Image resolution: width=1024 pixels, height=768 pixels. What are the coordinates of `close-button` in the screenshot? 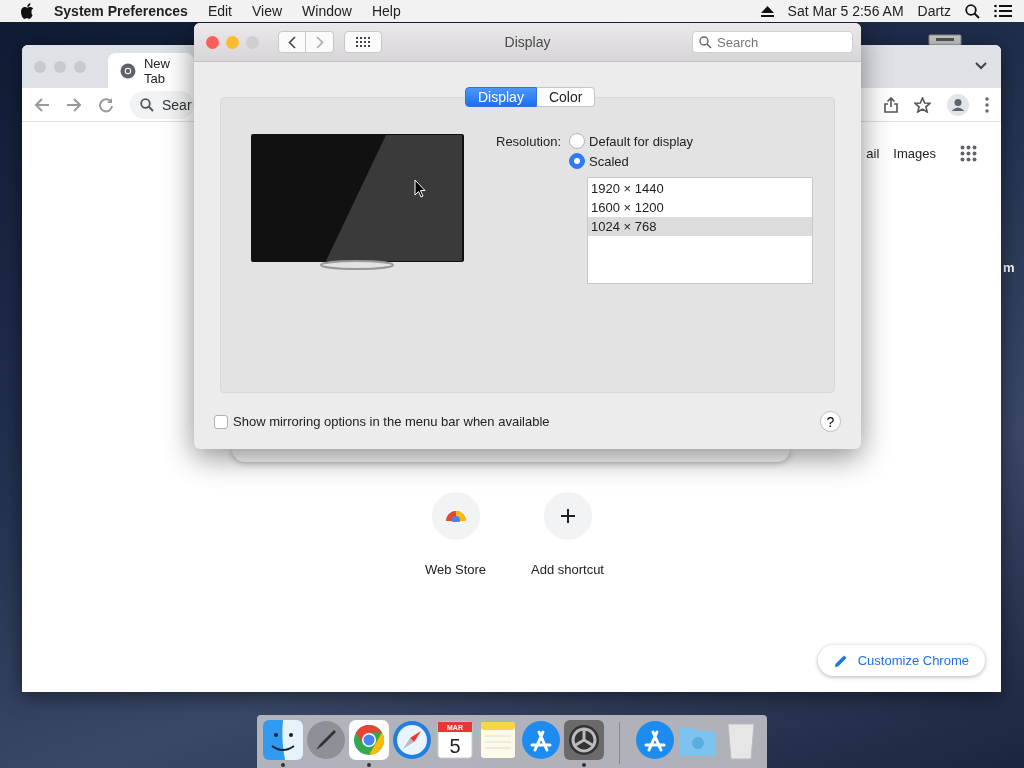 It's located at (212, 42).